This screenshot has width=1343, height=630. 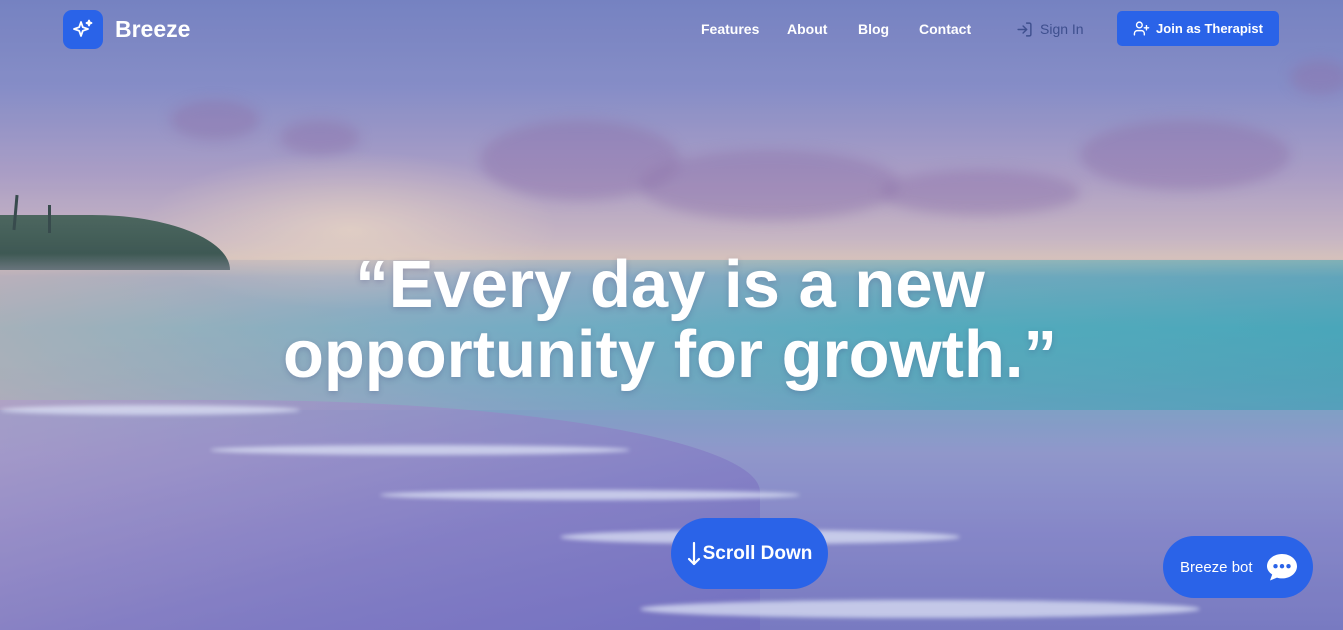 I want to click on scroll-down-label: Scroll Down, so click(x=757, y=553).